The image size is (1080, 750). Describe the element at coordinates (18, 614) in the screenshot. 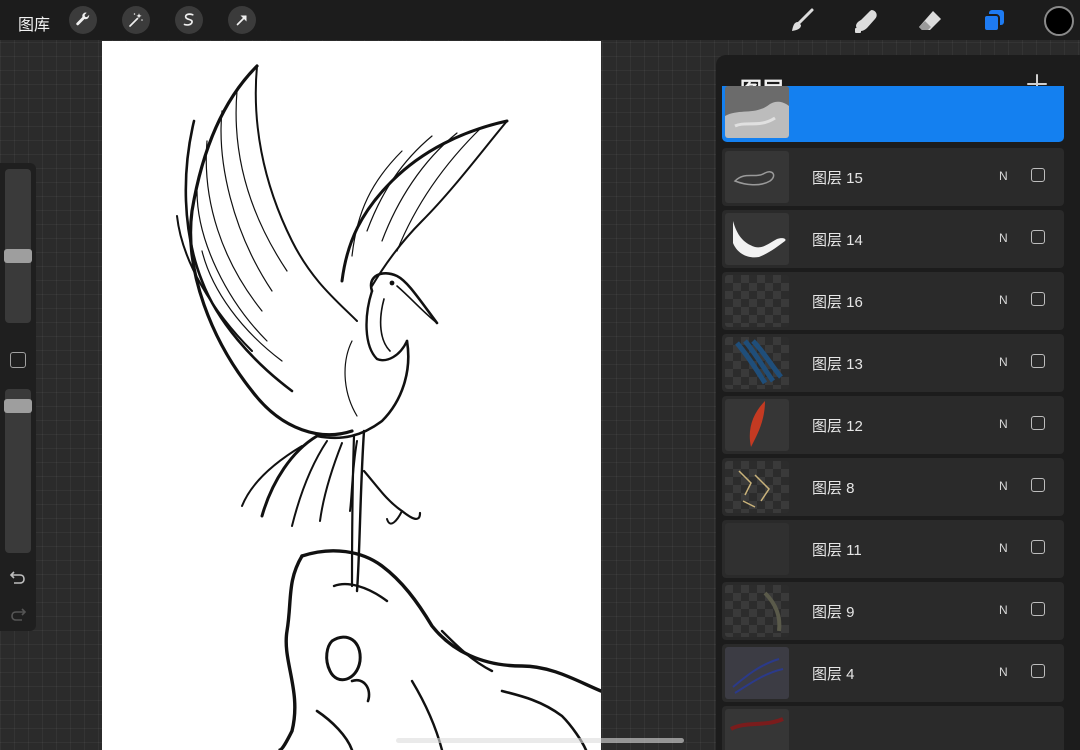

I see `redo-icon` at that location.